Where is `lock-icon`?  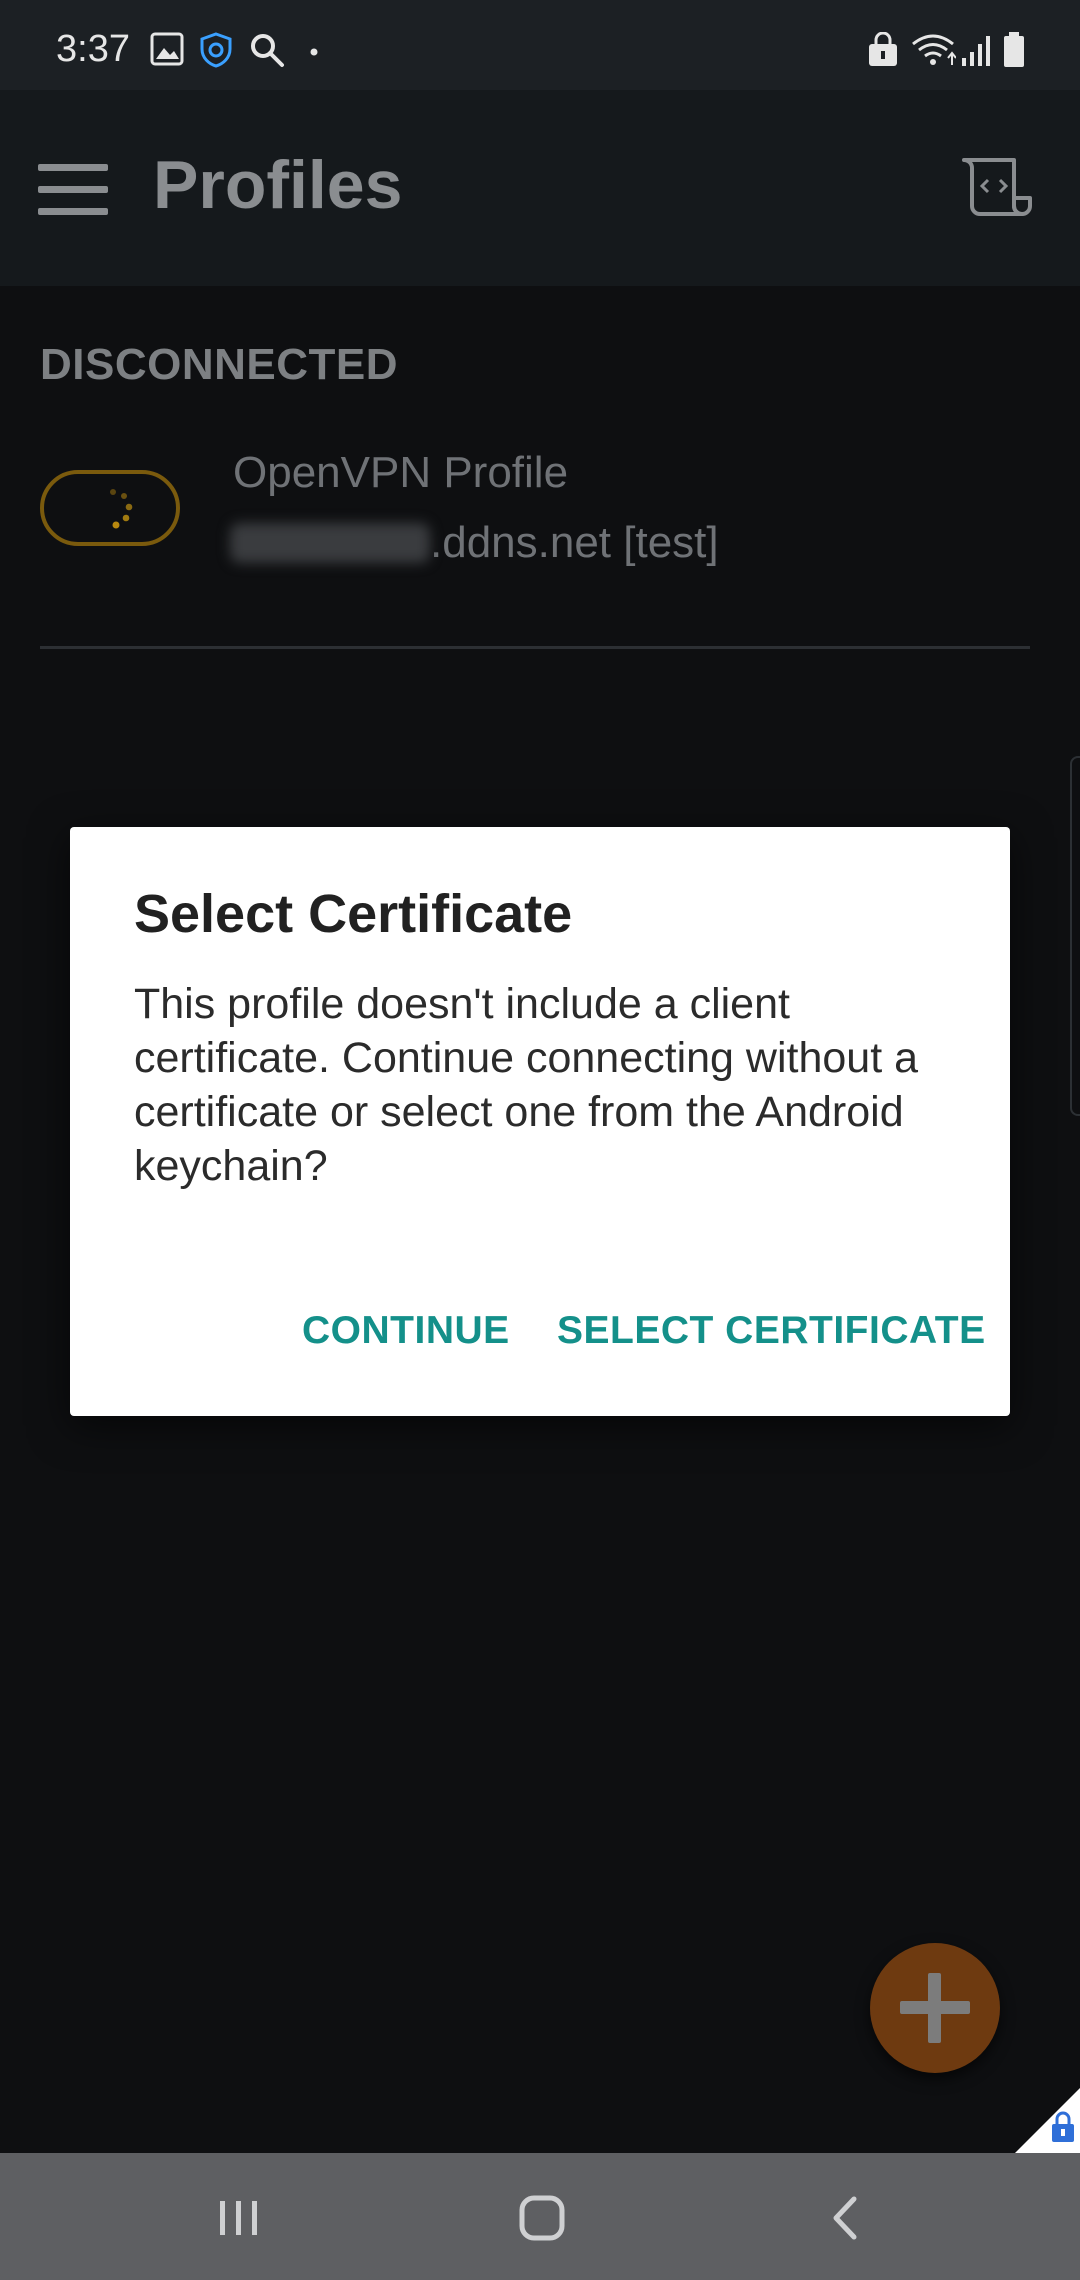 lock-icon is located at coordinates (883, 49).